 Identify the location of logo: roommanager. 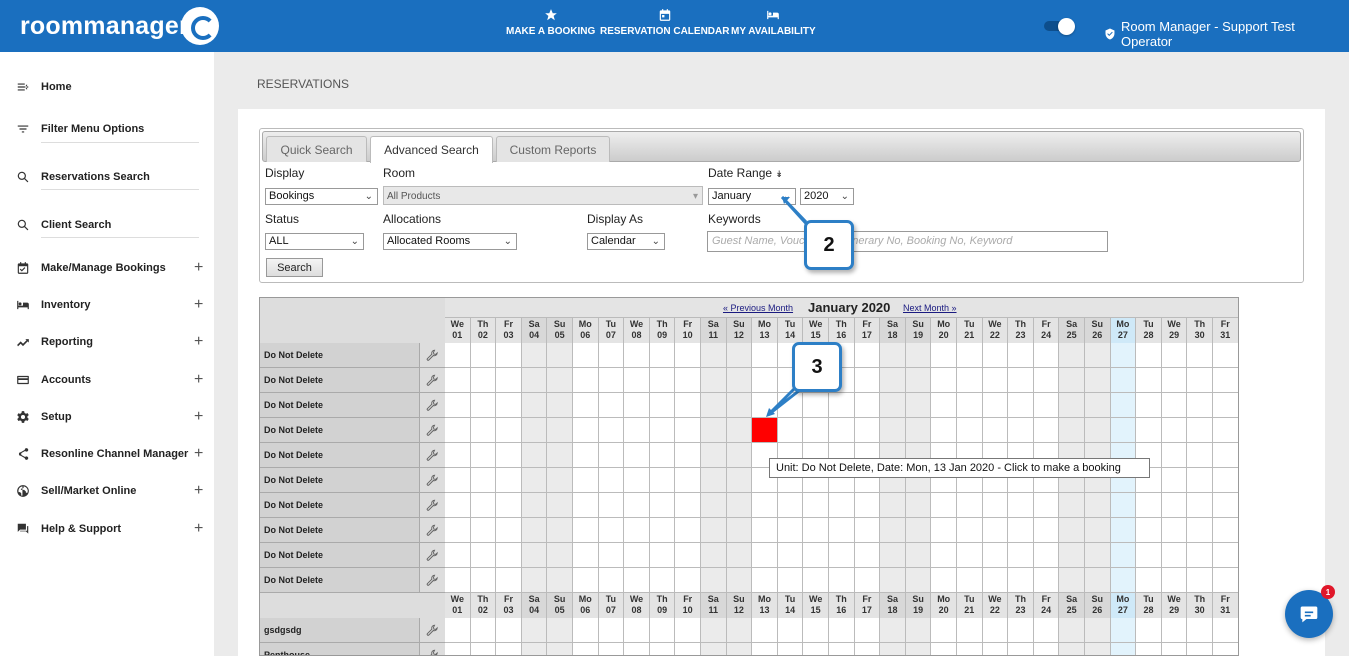
(104, 26).